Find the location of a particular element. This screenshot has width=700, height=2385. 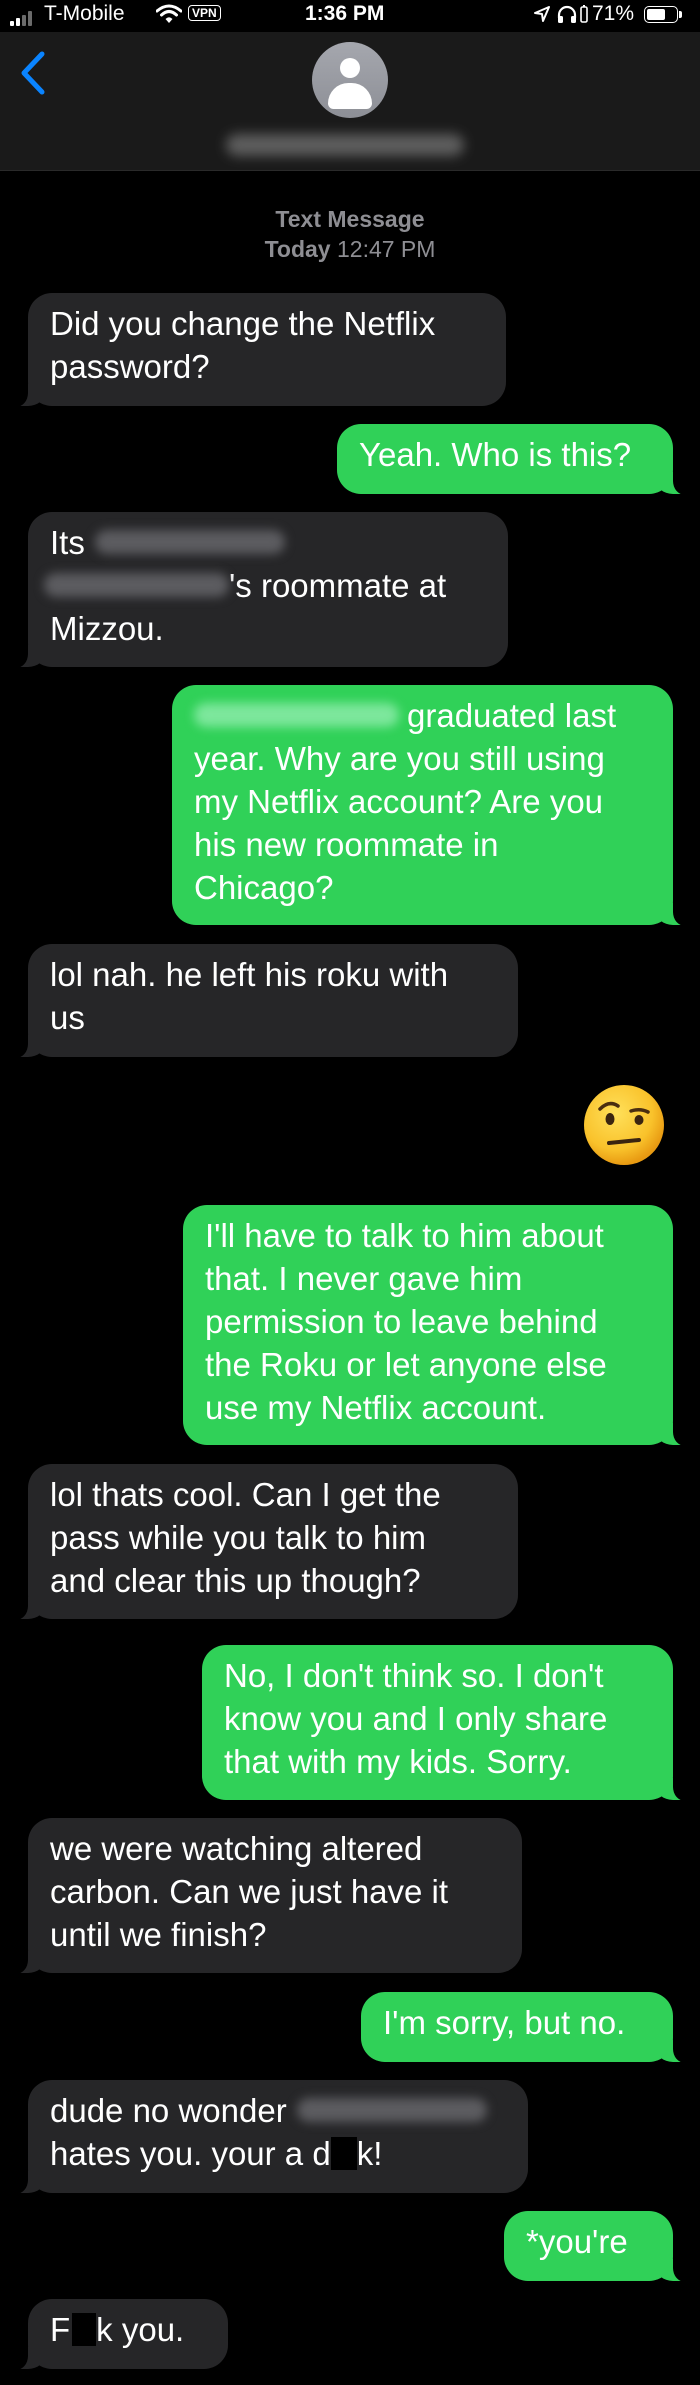

message-text: F is located at coordinates (60, 2329).